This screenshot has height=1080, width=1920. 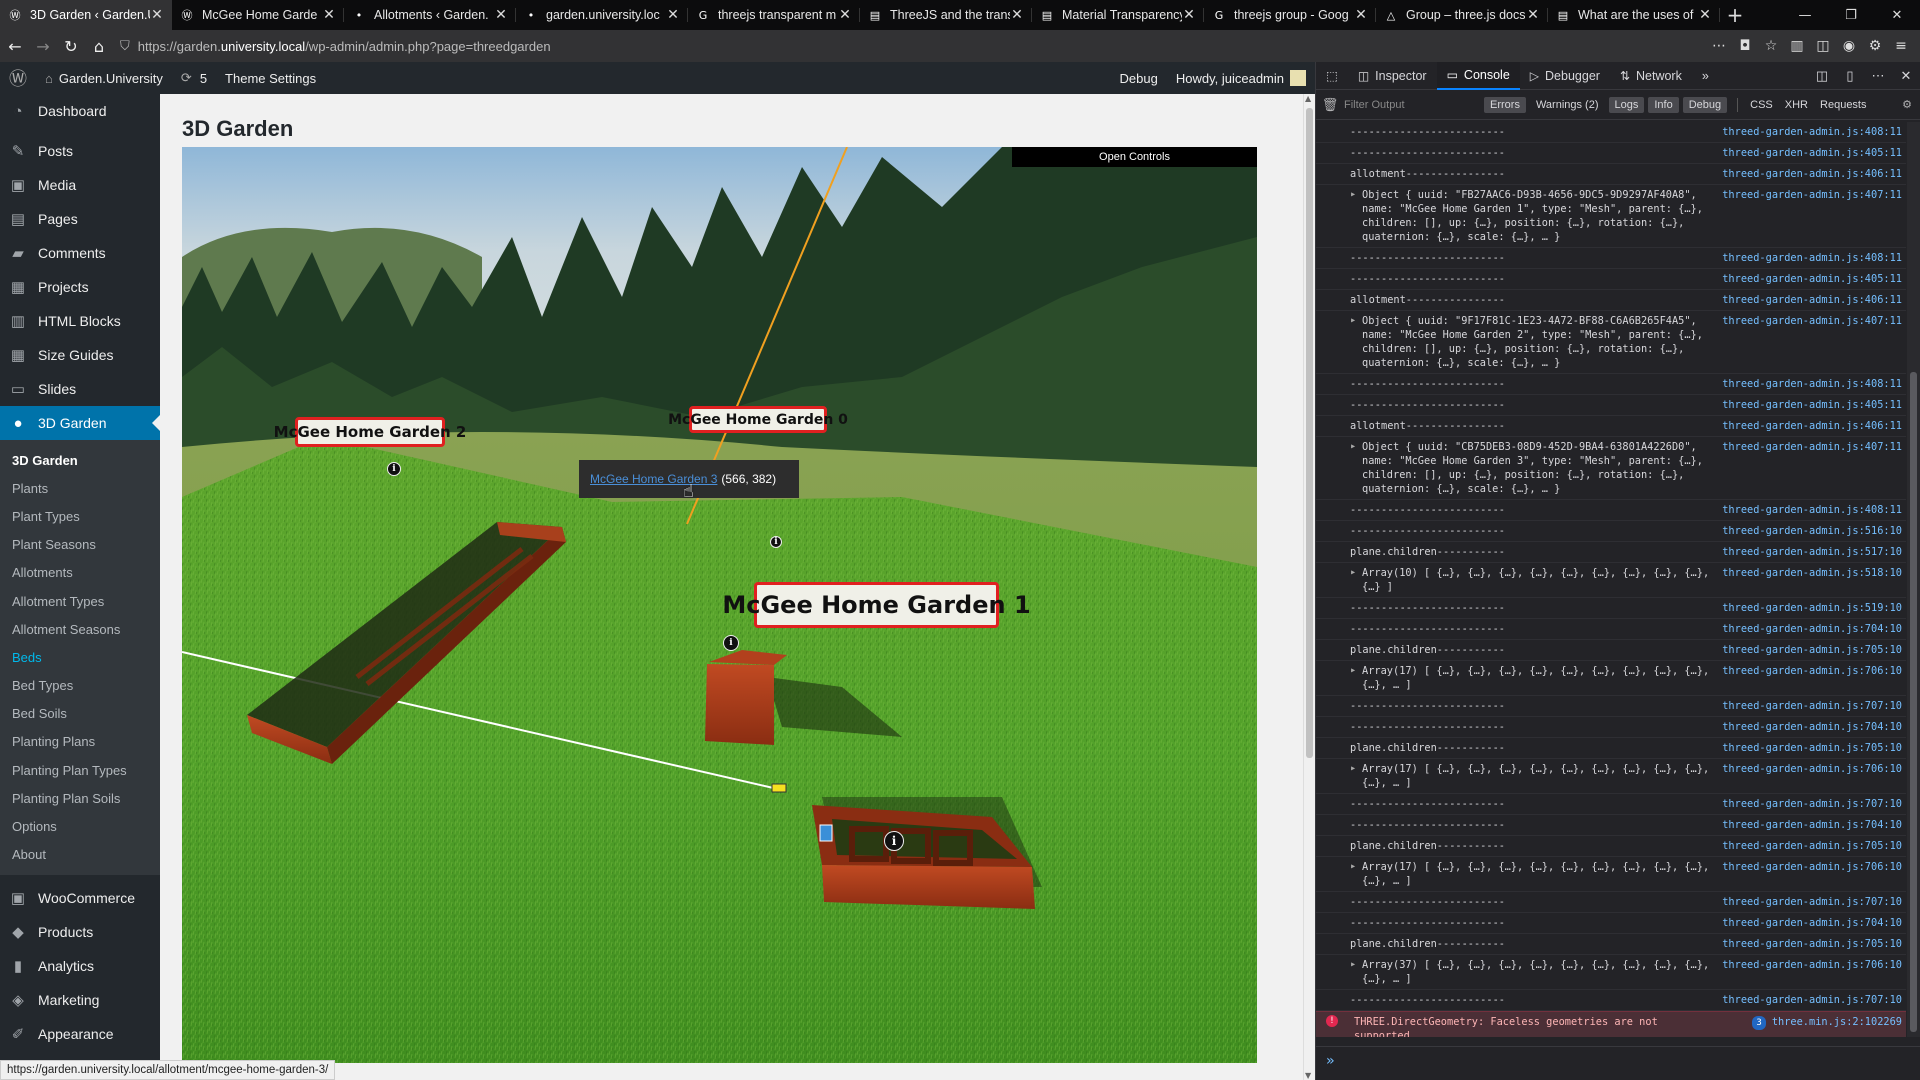 I want to click on browser-tab: Gthreejs group - Goog ✕, so click(x=1290, y=15).